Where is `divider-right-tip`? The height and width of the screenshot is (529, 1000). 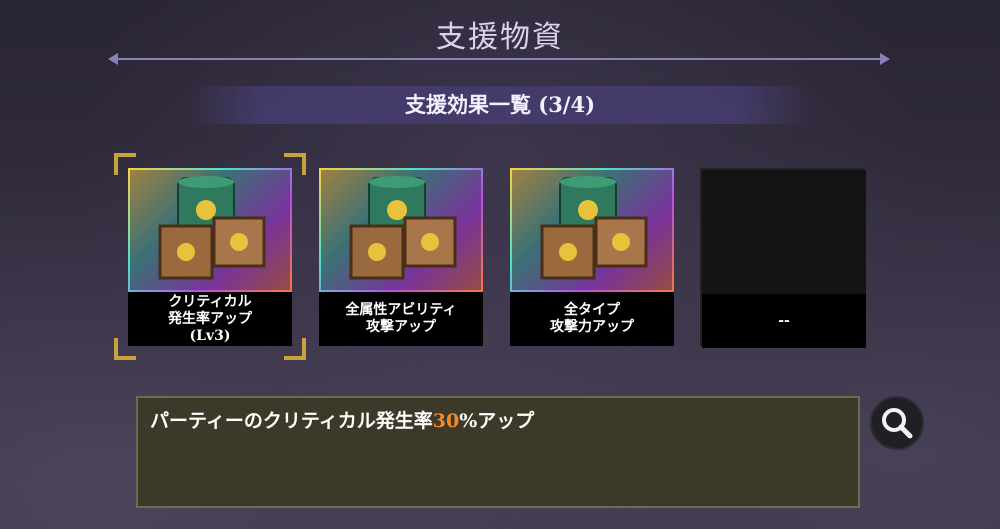
divider-right-tip is located at coordinates (885, 59).